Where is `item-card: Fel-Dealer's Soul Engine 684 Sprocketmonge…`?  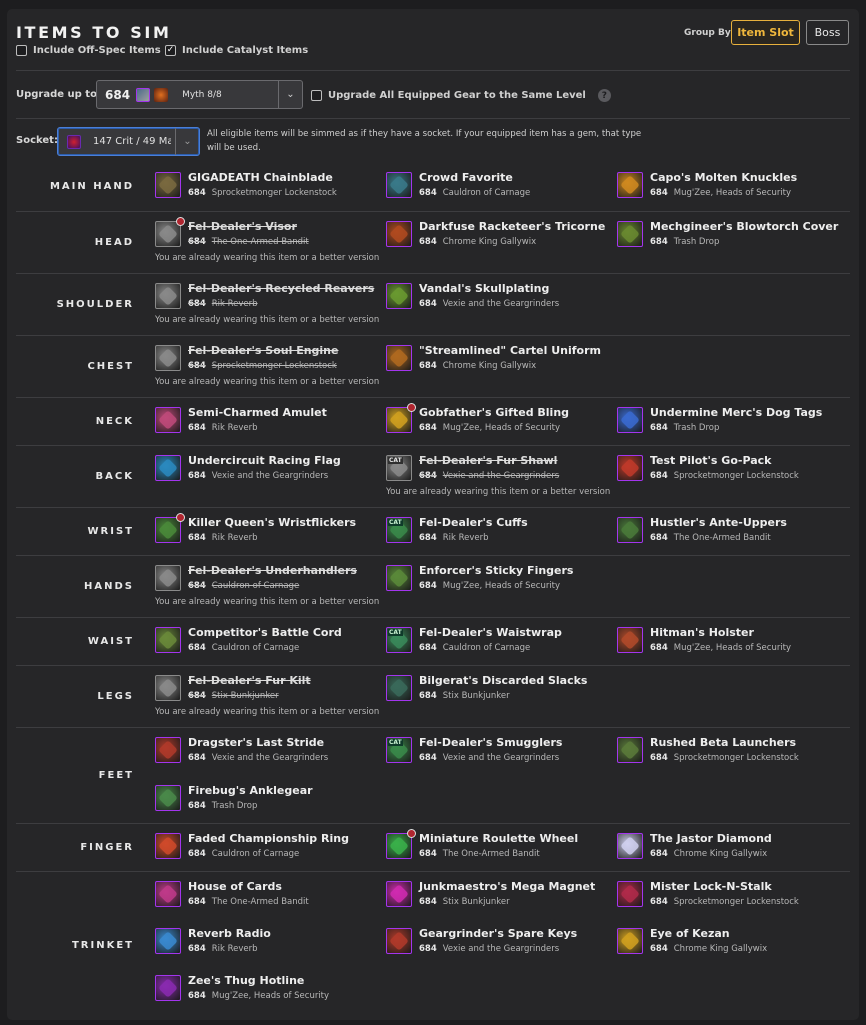 item-card: Fel-Dealer's Soul Engine 684 Sprocketmonge… is located at coordinates (267, 365).